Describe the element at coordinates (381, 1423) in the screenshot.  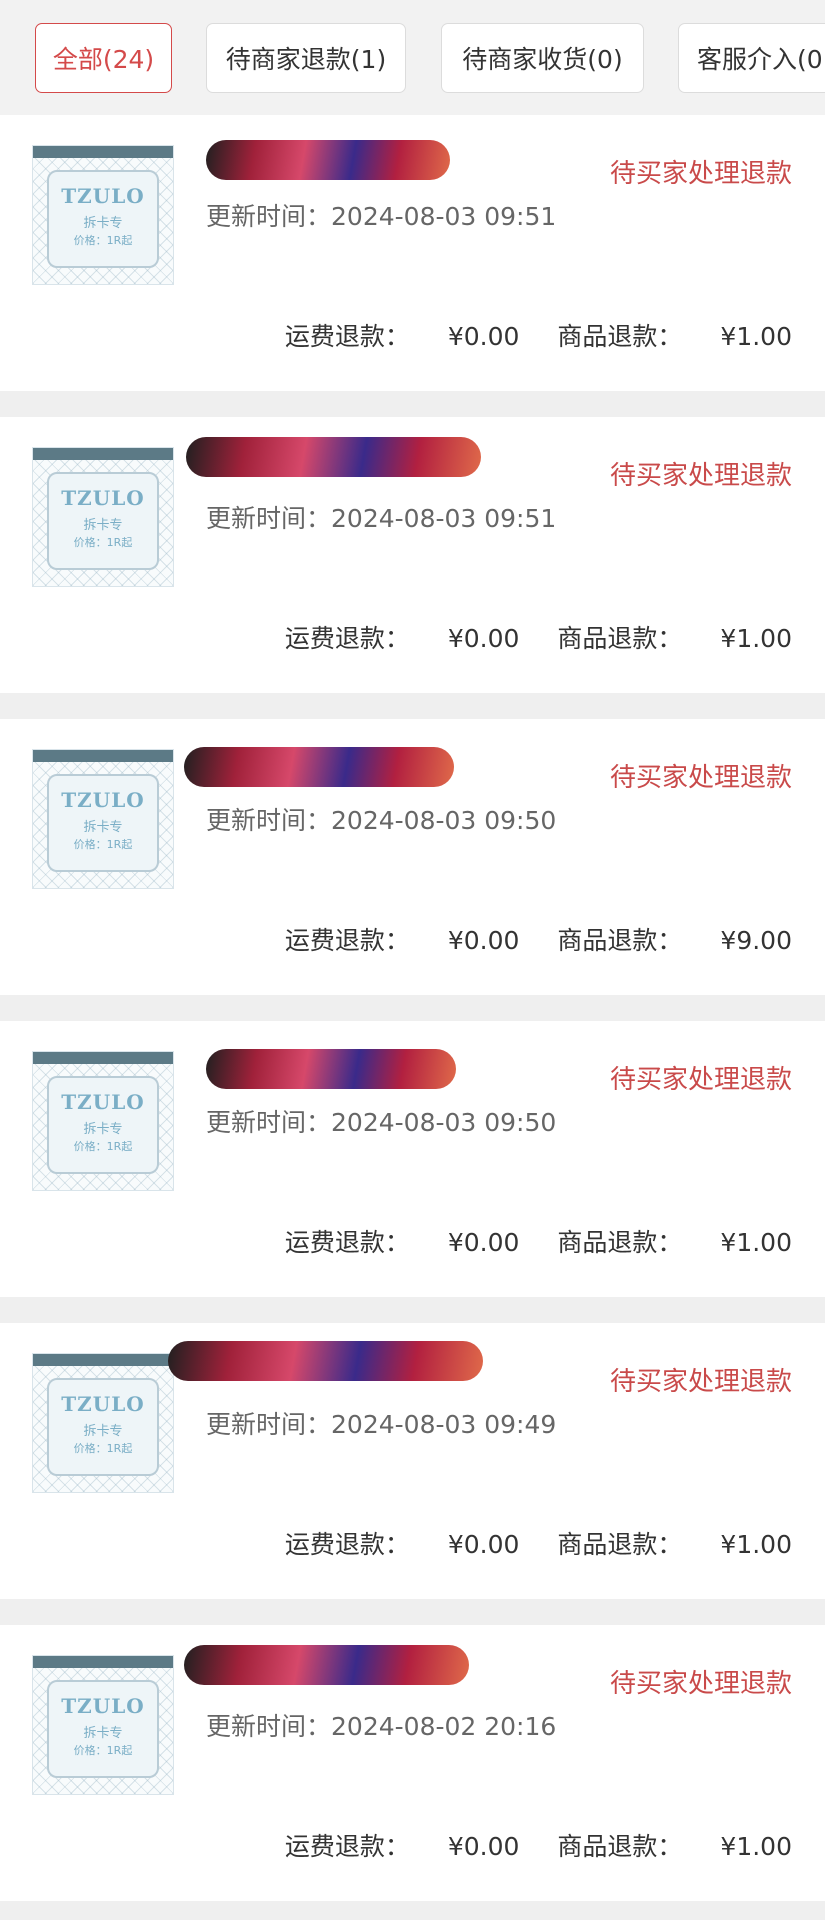
I see `update-time: 更新时间：2024-08-03 09:49` at that location.